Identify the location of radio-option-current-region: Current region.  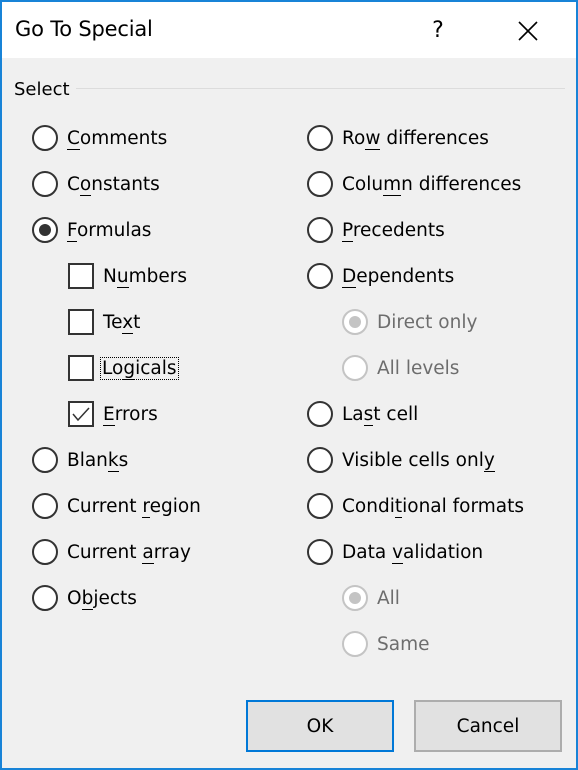
(116, 506).